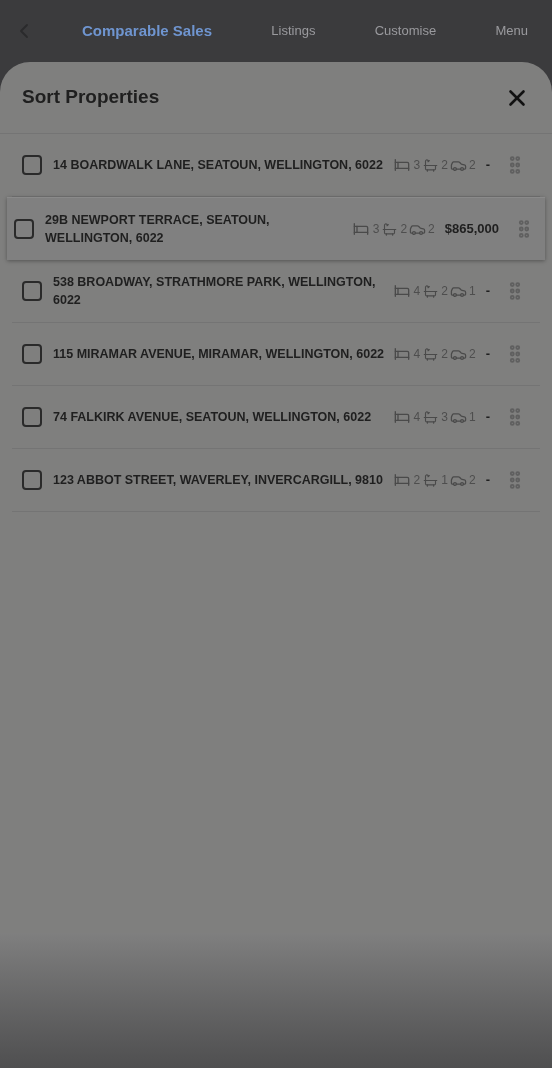  What do you see at coordinates (147, 31) in the screenshot?
I see `nav-tab: Comparable Sales` at bounding box center [147, 31].